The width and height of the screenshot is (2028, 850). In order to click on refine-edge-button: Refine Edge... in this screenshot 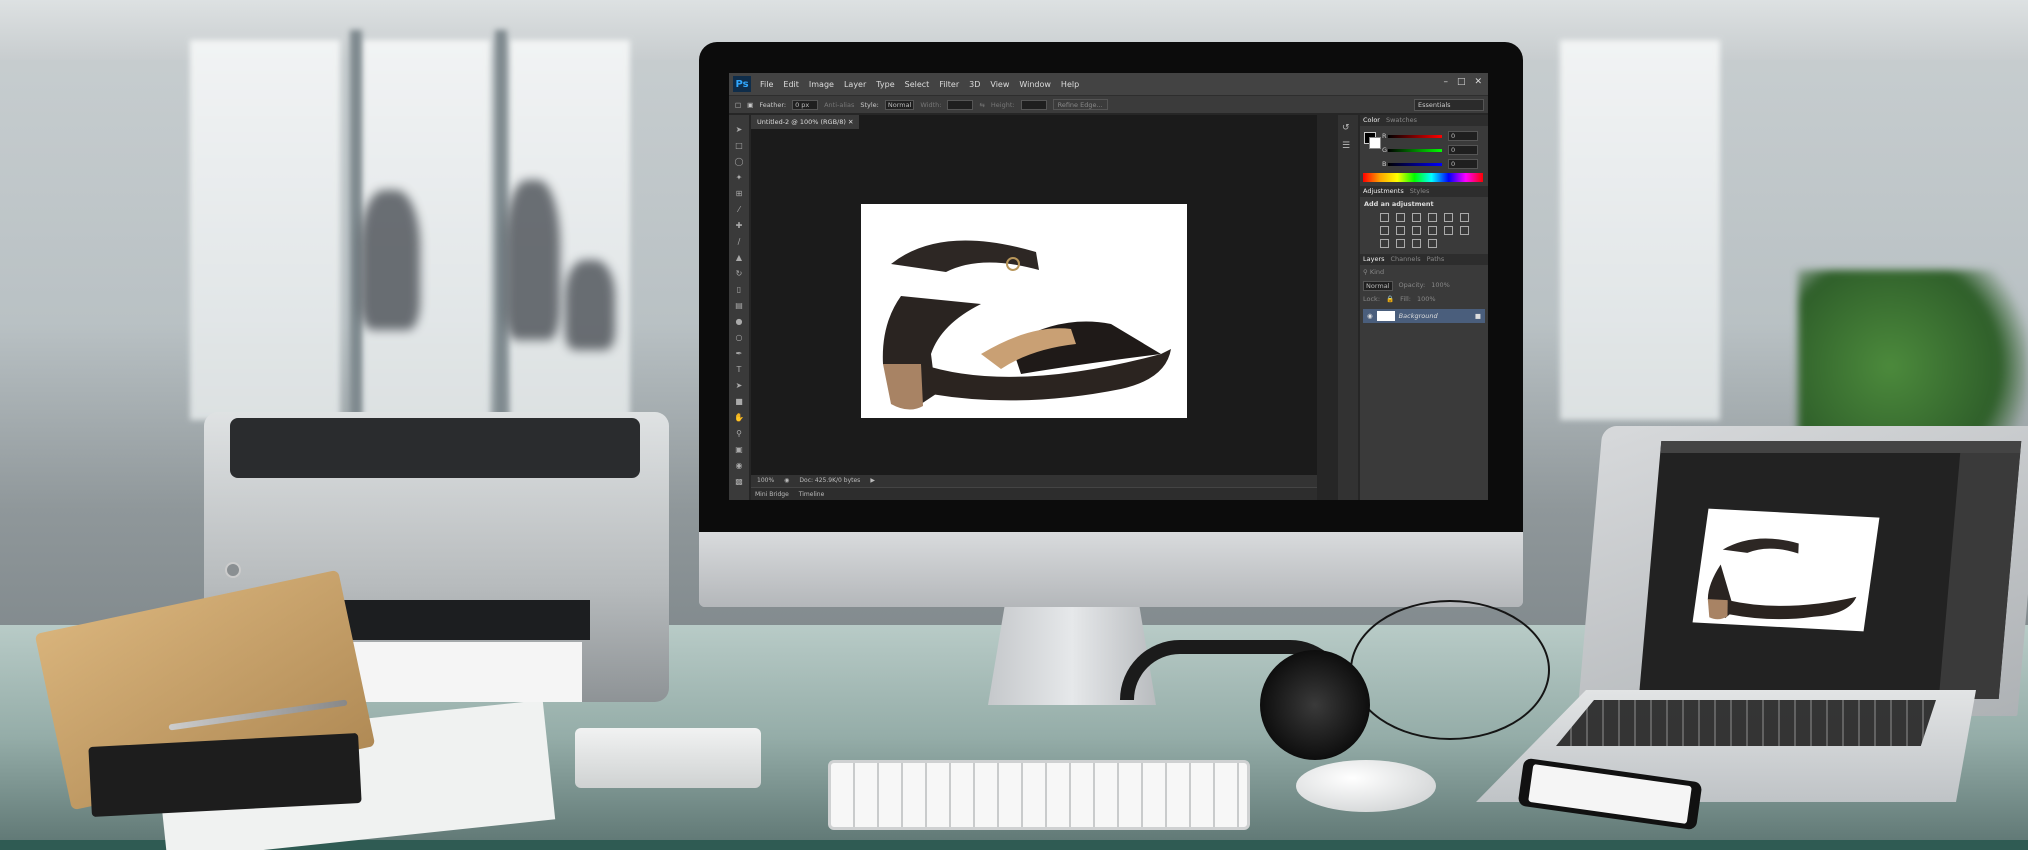, I will do `click(1080, 104)`.